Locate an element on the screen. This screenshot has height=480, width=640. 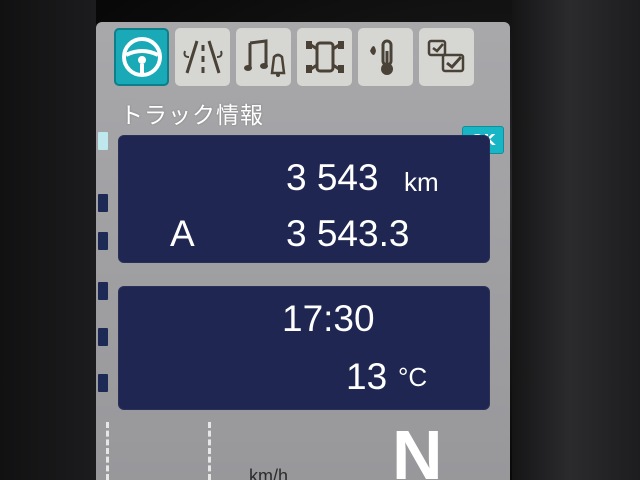
page-title: トラック情報 is located at coordinates (192, 116).